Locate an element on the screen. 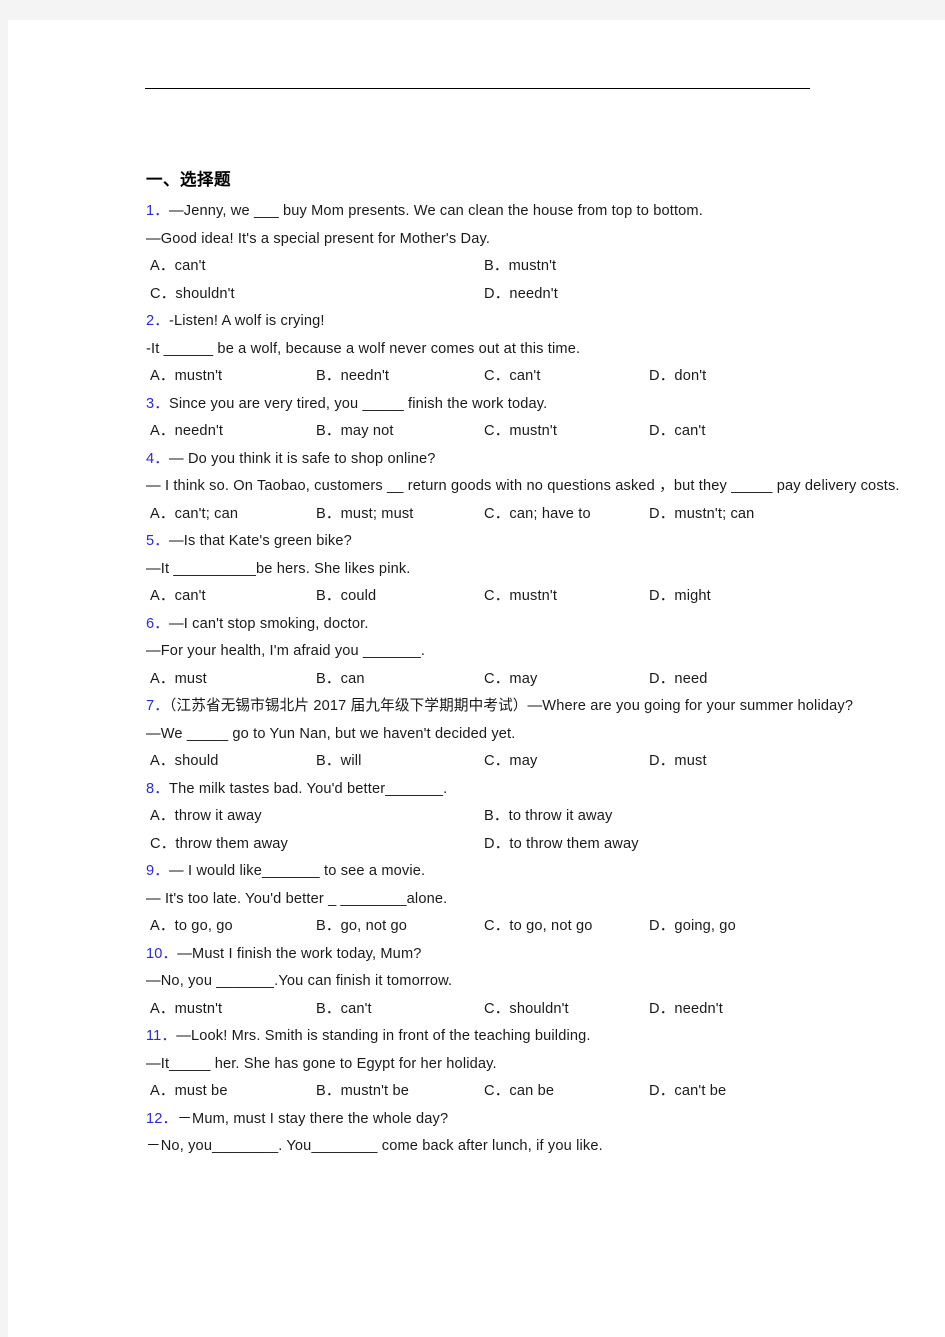 This screenshot has width=945, height=1337. option-b: B．go, not go is located at coordinates (361, 927).